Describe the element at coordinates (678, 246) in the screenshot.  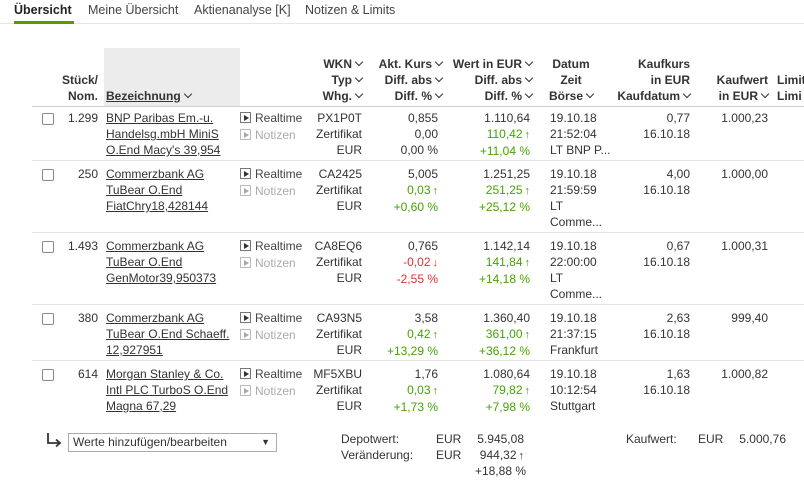
I see `kaufkurs: 0,67` at that location.